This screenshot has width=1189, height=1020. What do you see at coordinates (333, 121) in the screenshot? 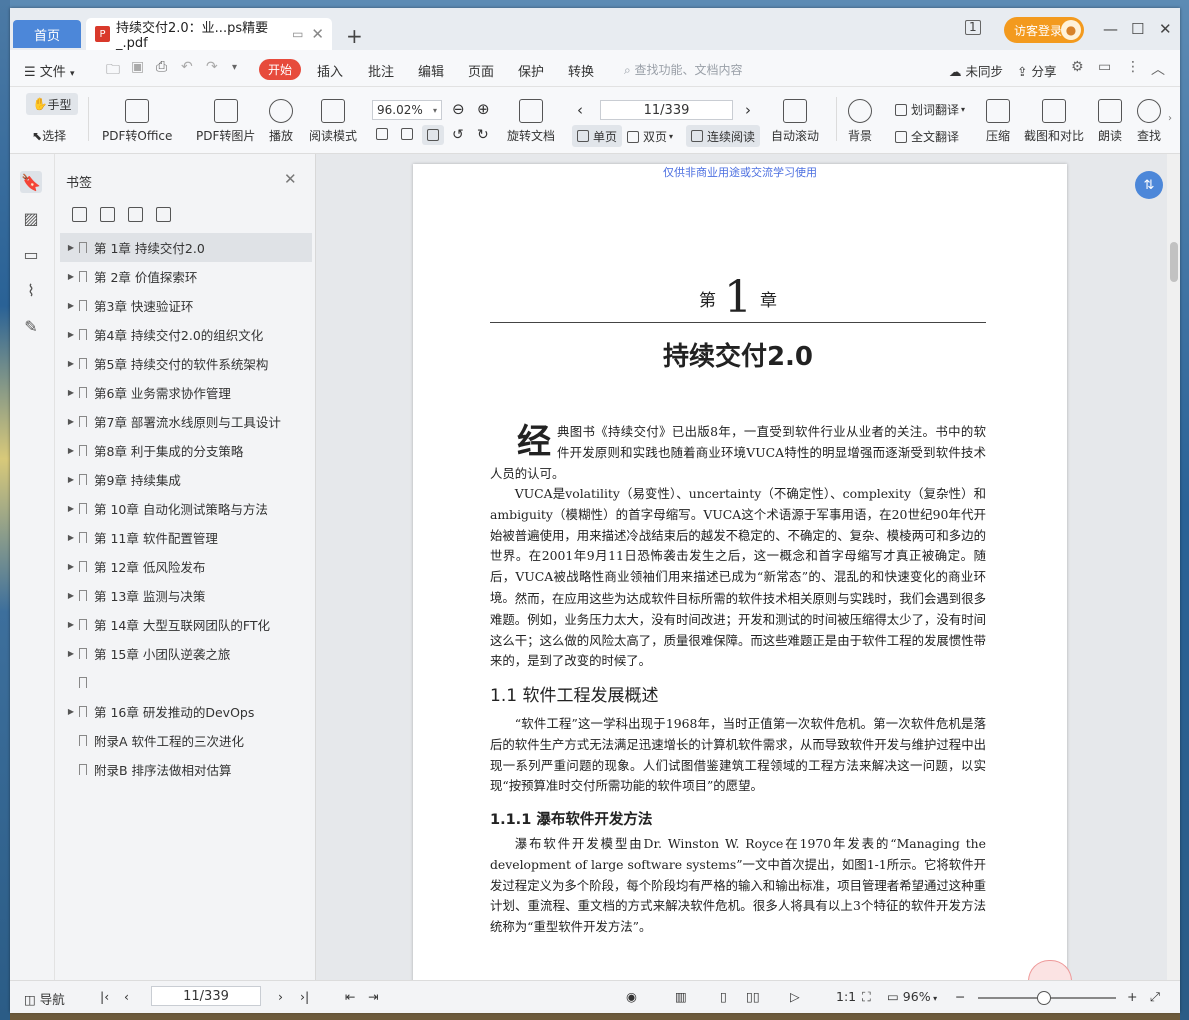
I see `read-mode-button: 阅读模式` at bounding box center [333, 121].